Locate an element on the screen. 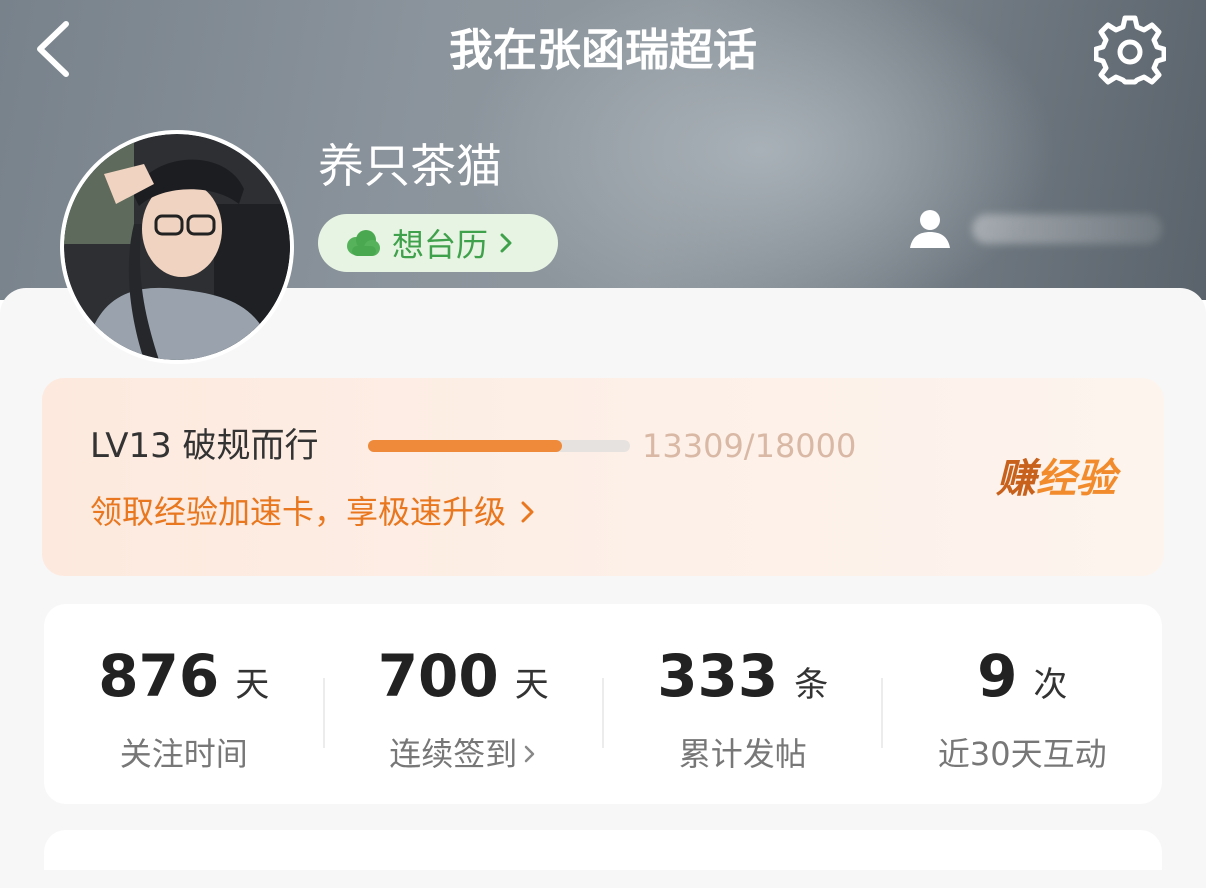  stat-label: 累计发帖 is located at coordinates (742, 754).